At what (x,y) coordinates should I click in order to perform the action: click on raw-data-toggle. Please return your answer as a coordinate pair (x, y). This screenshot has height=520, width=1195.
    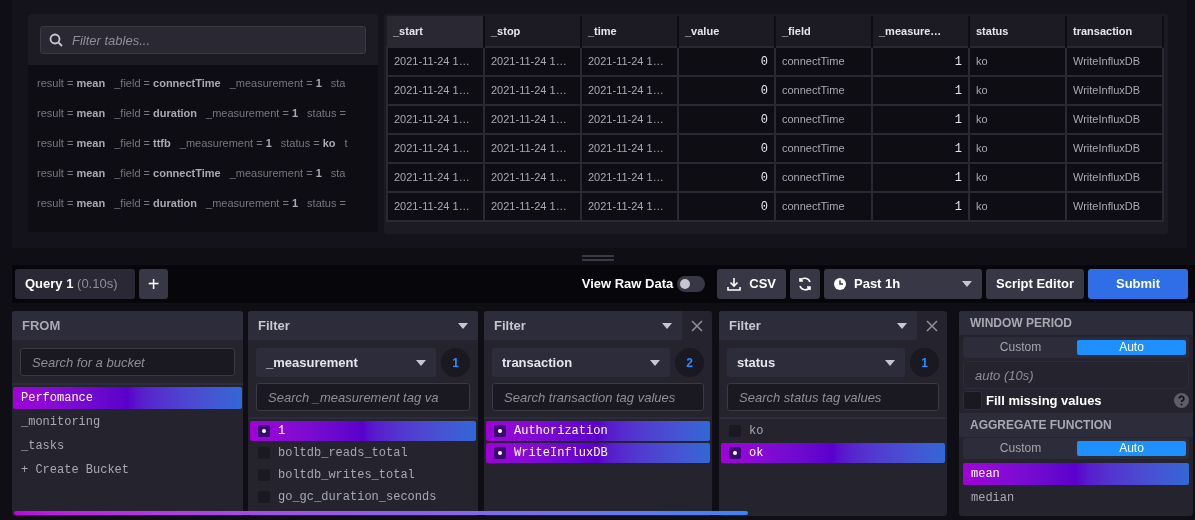
    Looking at the image, I should click on (691, 284).